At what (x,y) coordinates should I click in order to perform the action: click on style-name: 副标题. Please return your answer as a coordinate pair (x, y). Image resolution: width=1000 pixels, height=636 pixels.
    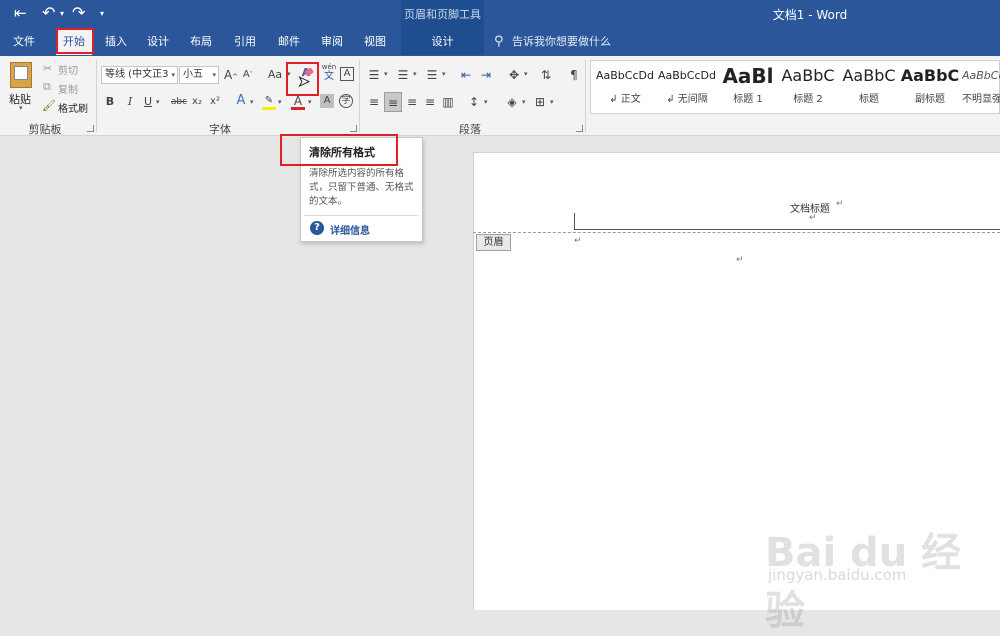
    Looking at the image, I should click on (930, 99).